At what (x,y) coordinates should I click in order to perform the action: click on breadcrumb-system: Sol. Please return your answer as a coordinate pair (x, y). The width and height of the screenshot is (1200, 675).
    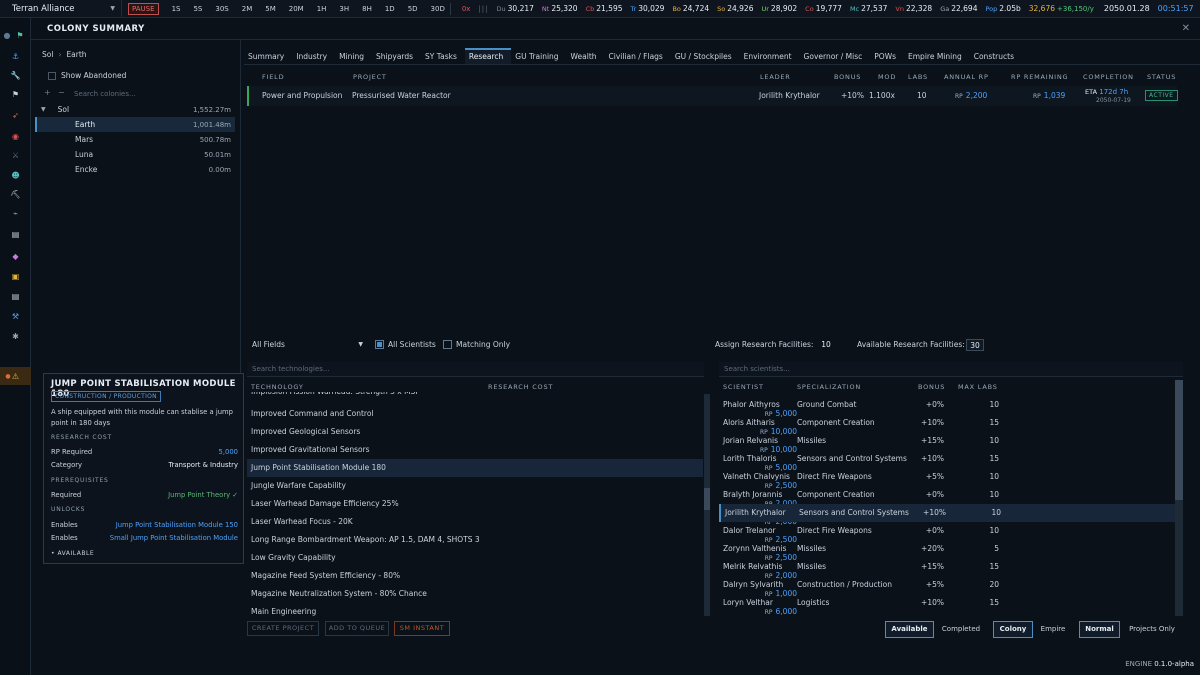
    Looking at the image, I should click on (47, 54).